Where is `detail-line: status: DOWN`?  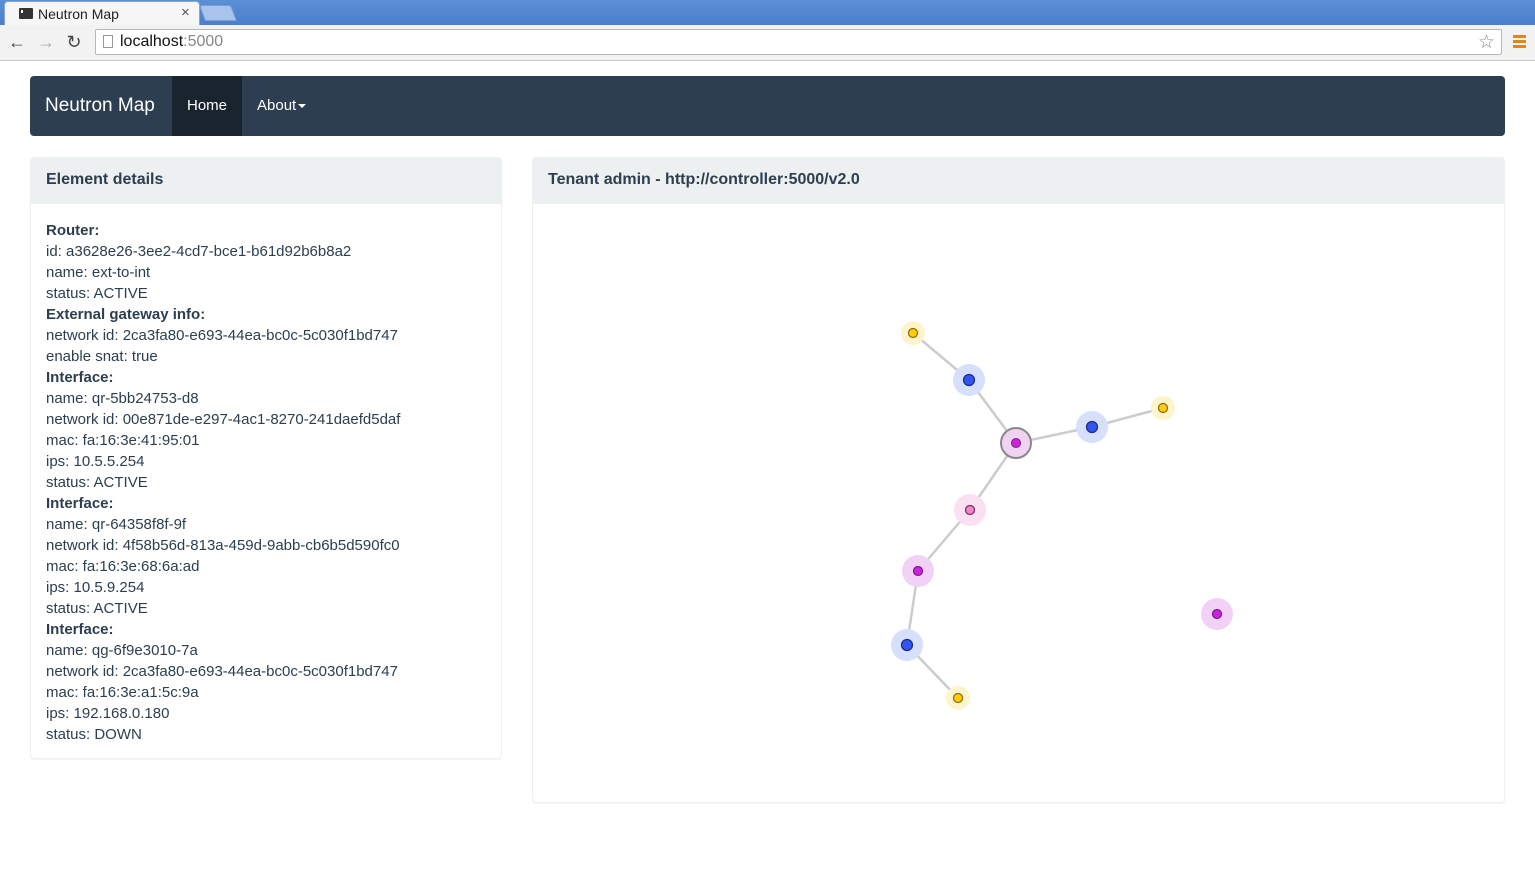
detail-line: status: DOWN is located at coordinates (94, 734).